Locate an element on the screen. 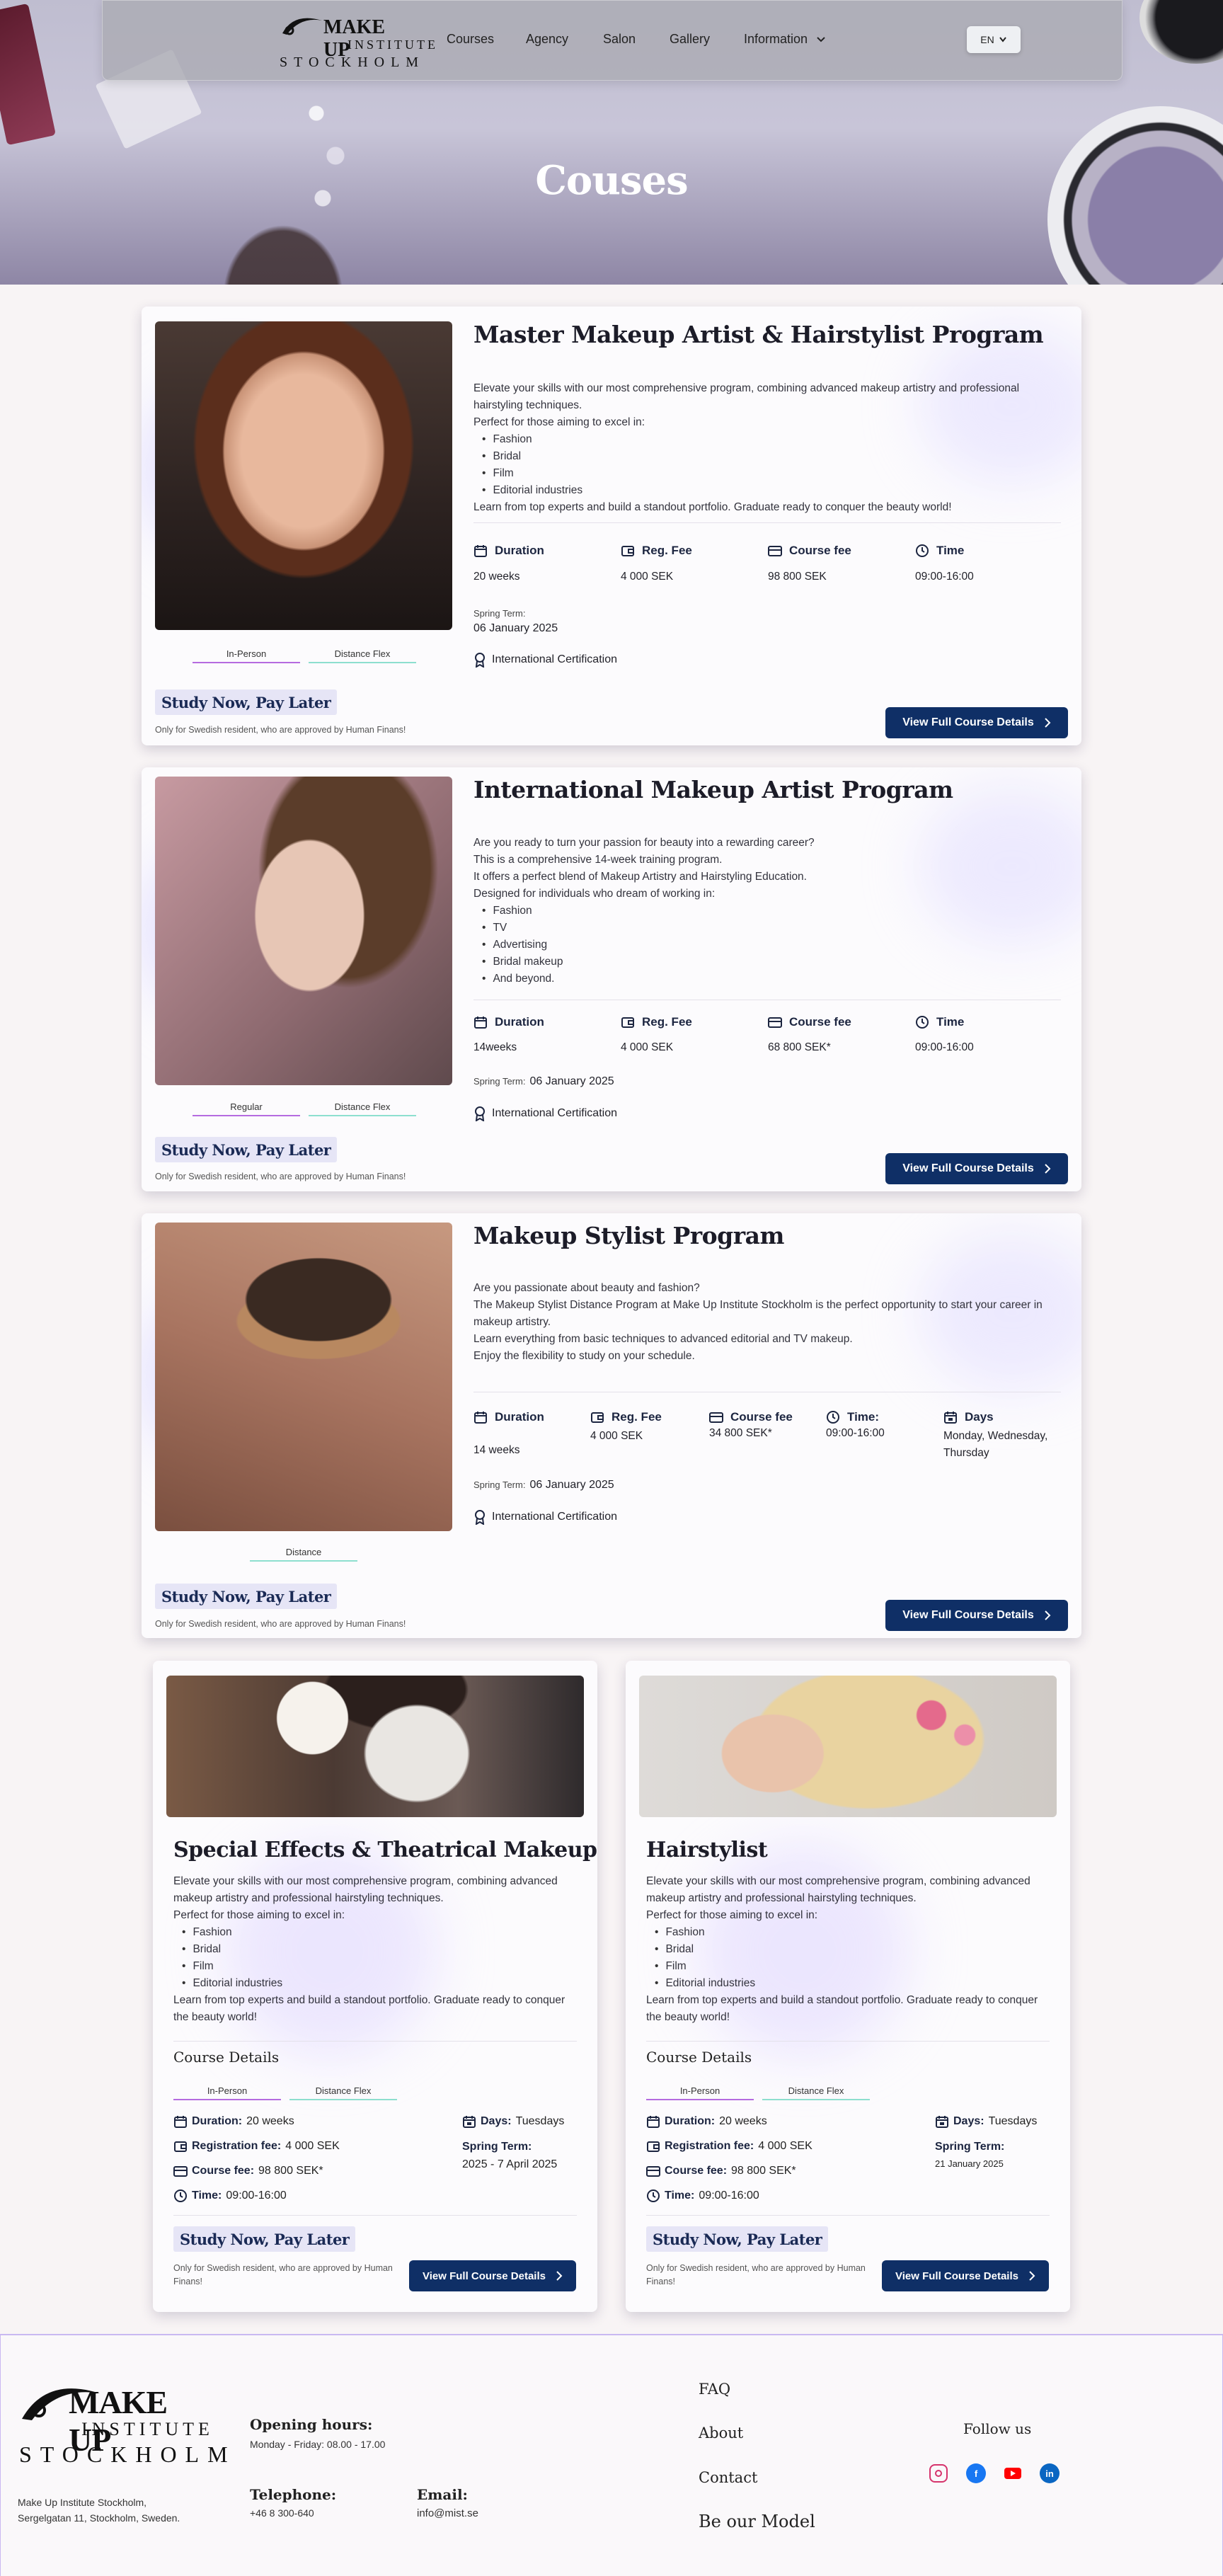 This screenshot has width=1223, height=2576. stat-value: 09:00-16:00 is located at coordinates (944, 577).